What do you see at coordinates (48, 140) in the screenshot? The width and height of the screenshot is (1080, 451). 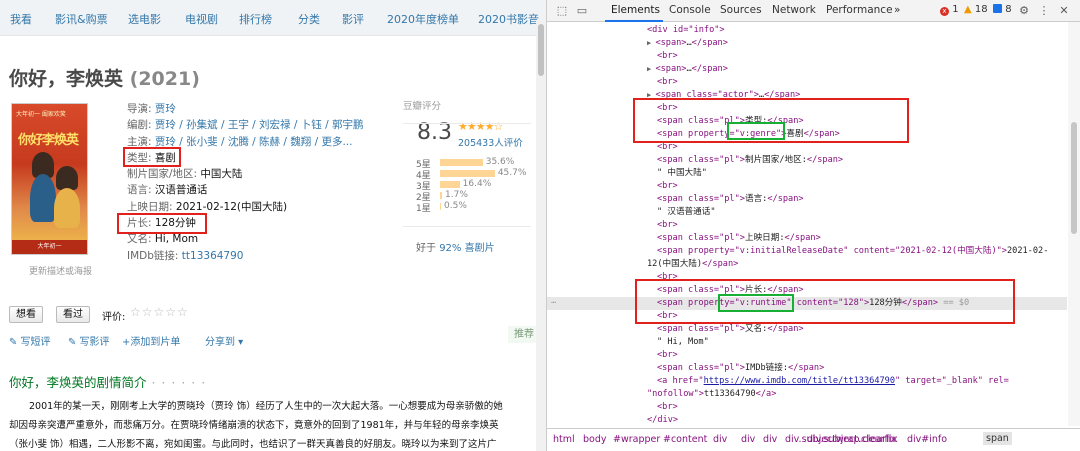 I see `poster-title: 你好李焕英` at bounding box center [48, 140].